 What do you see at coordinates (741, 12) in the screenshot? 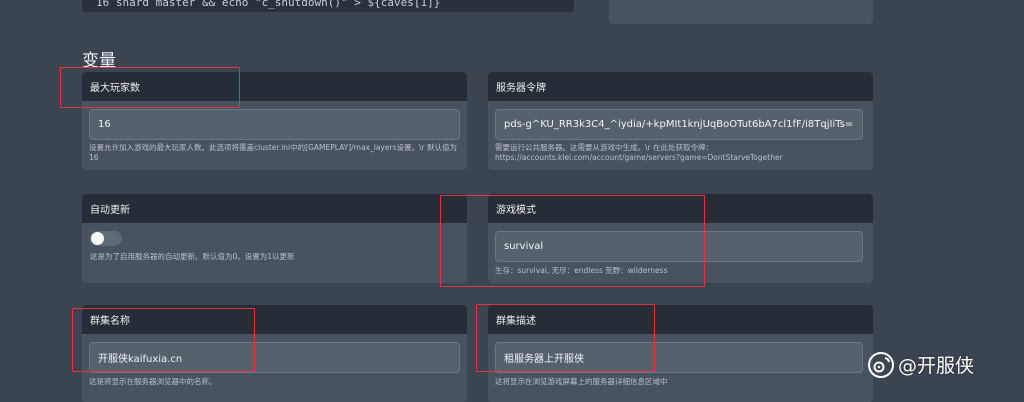
I see `previous-card` at bounding box center [741, 12].